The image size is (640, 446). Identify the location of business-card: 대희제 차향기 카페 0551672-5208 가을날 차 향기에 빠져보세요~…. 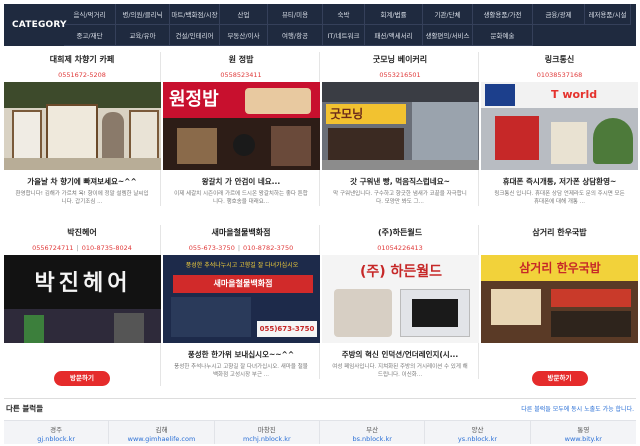
(82, 129).